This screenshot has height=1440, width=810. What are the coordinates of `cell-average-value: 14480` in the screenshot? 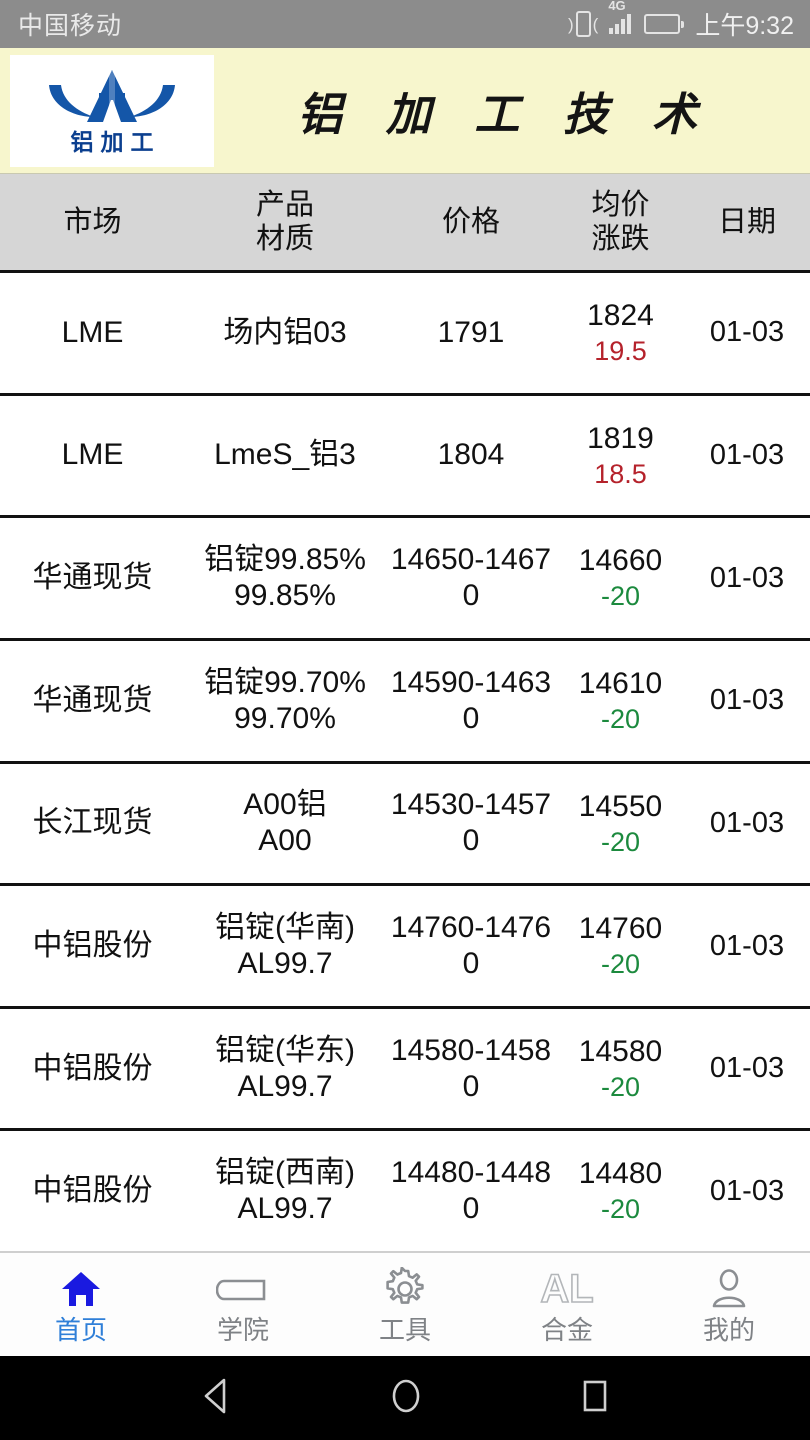 It's located at (620, 1174).